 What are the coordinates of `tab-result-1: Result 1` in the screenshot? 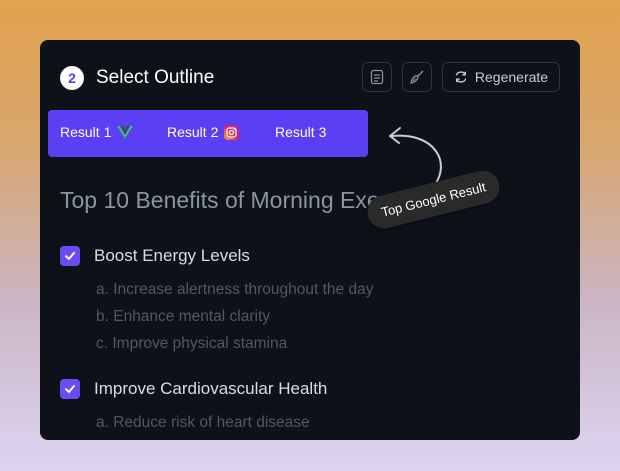 It's located at (97, 132).